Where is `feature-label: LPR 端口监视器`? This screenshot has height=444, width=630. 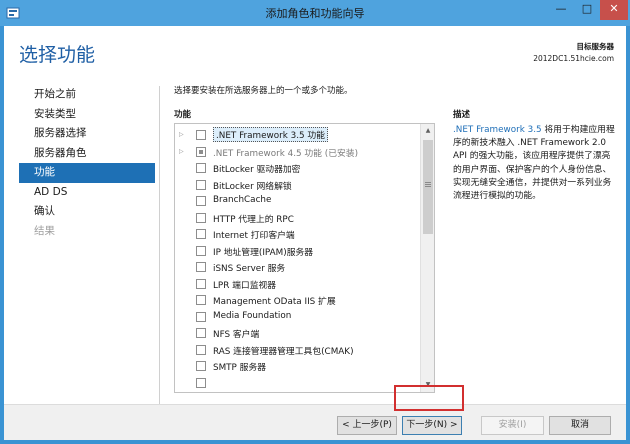 feature-label: LPR 端口监视器 is located at coordinates (245, 285).